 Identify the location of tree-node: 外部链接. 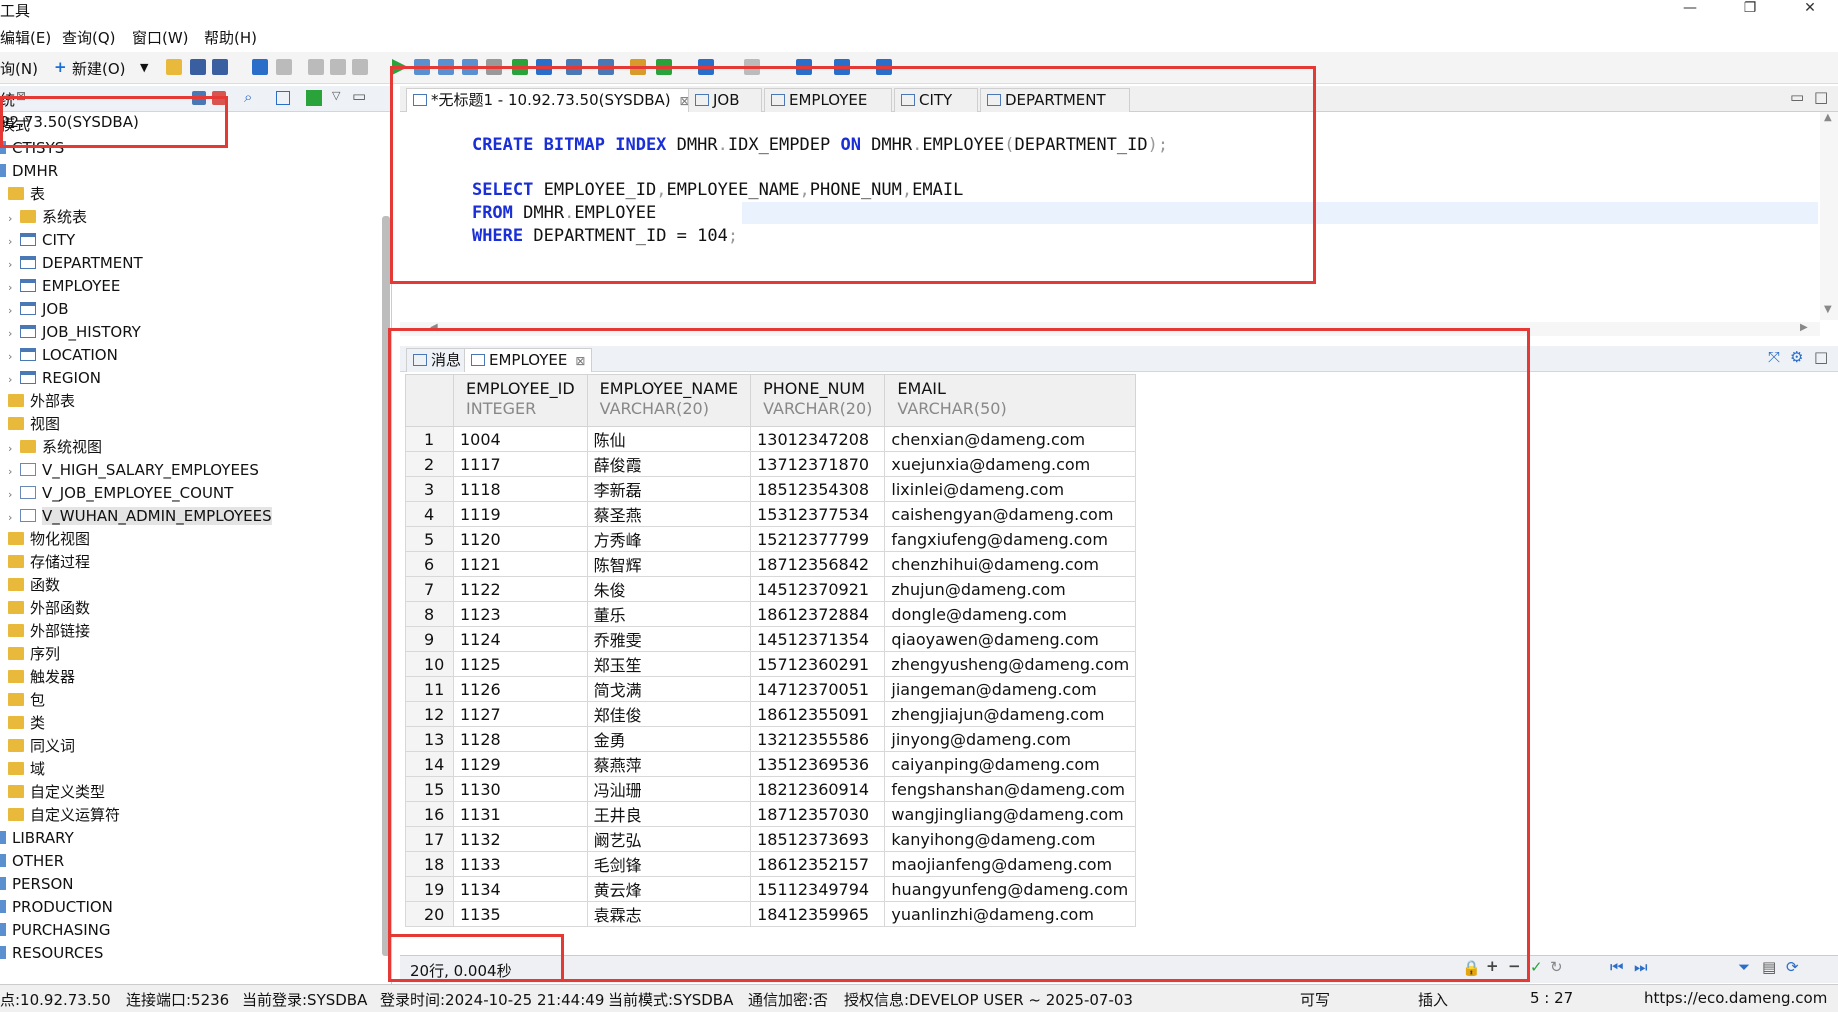
(45, 631).